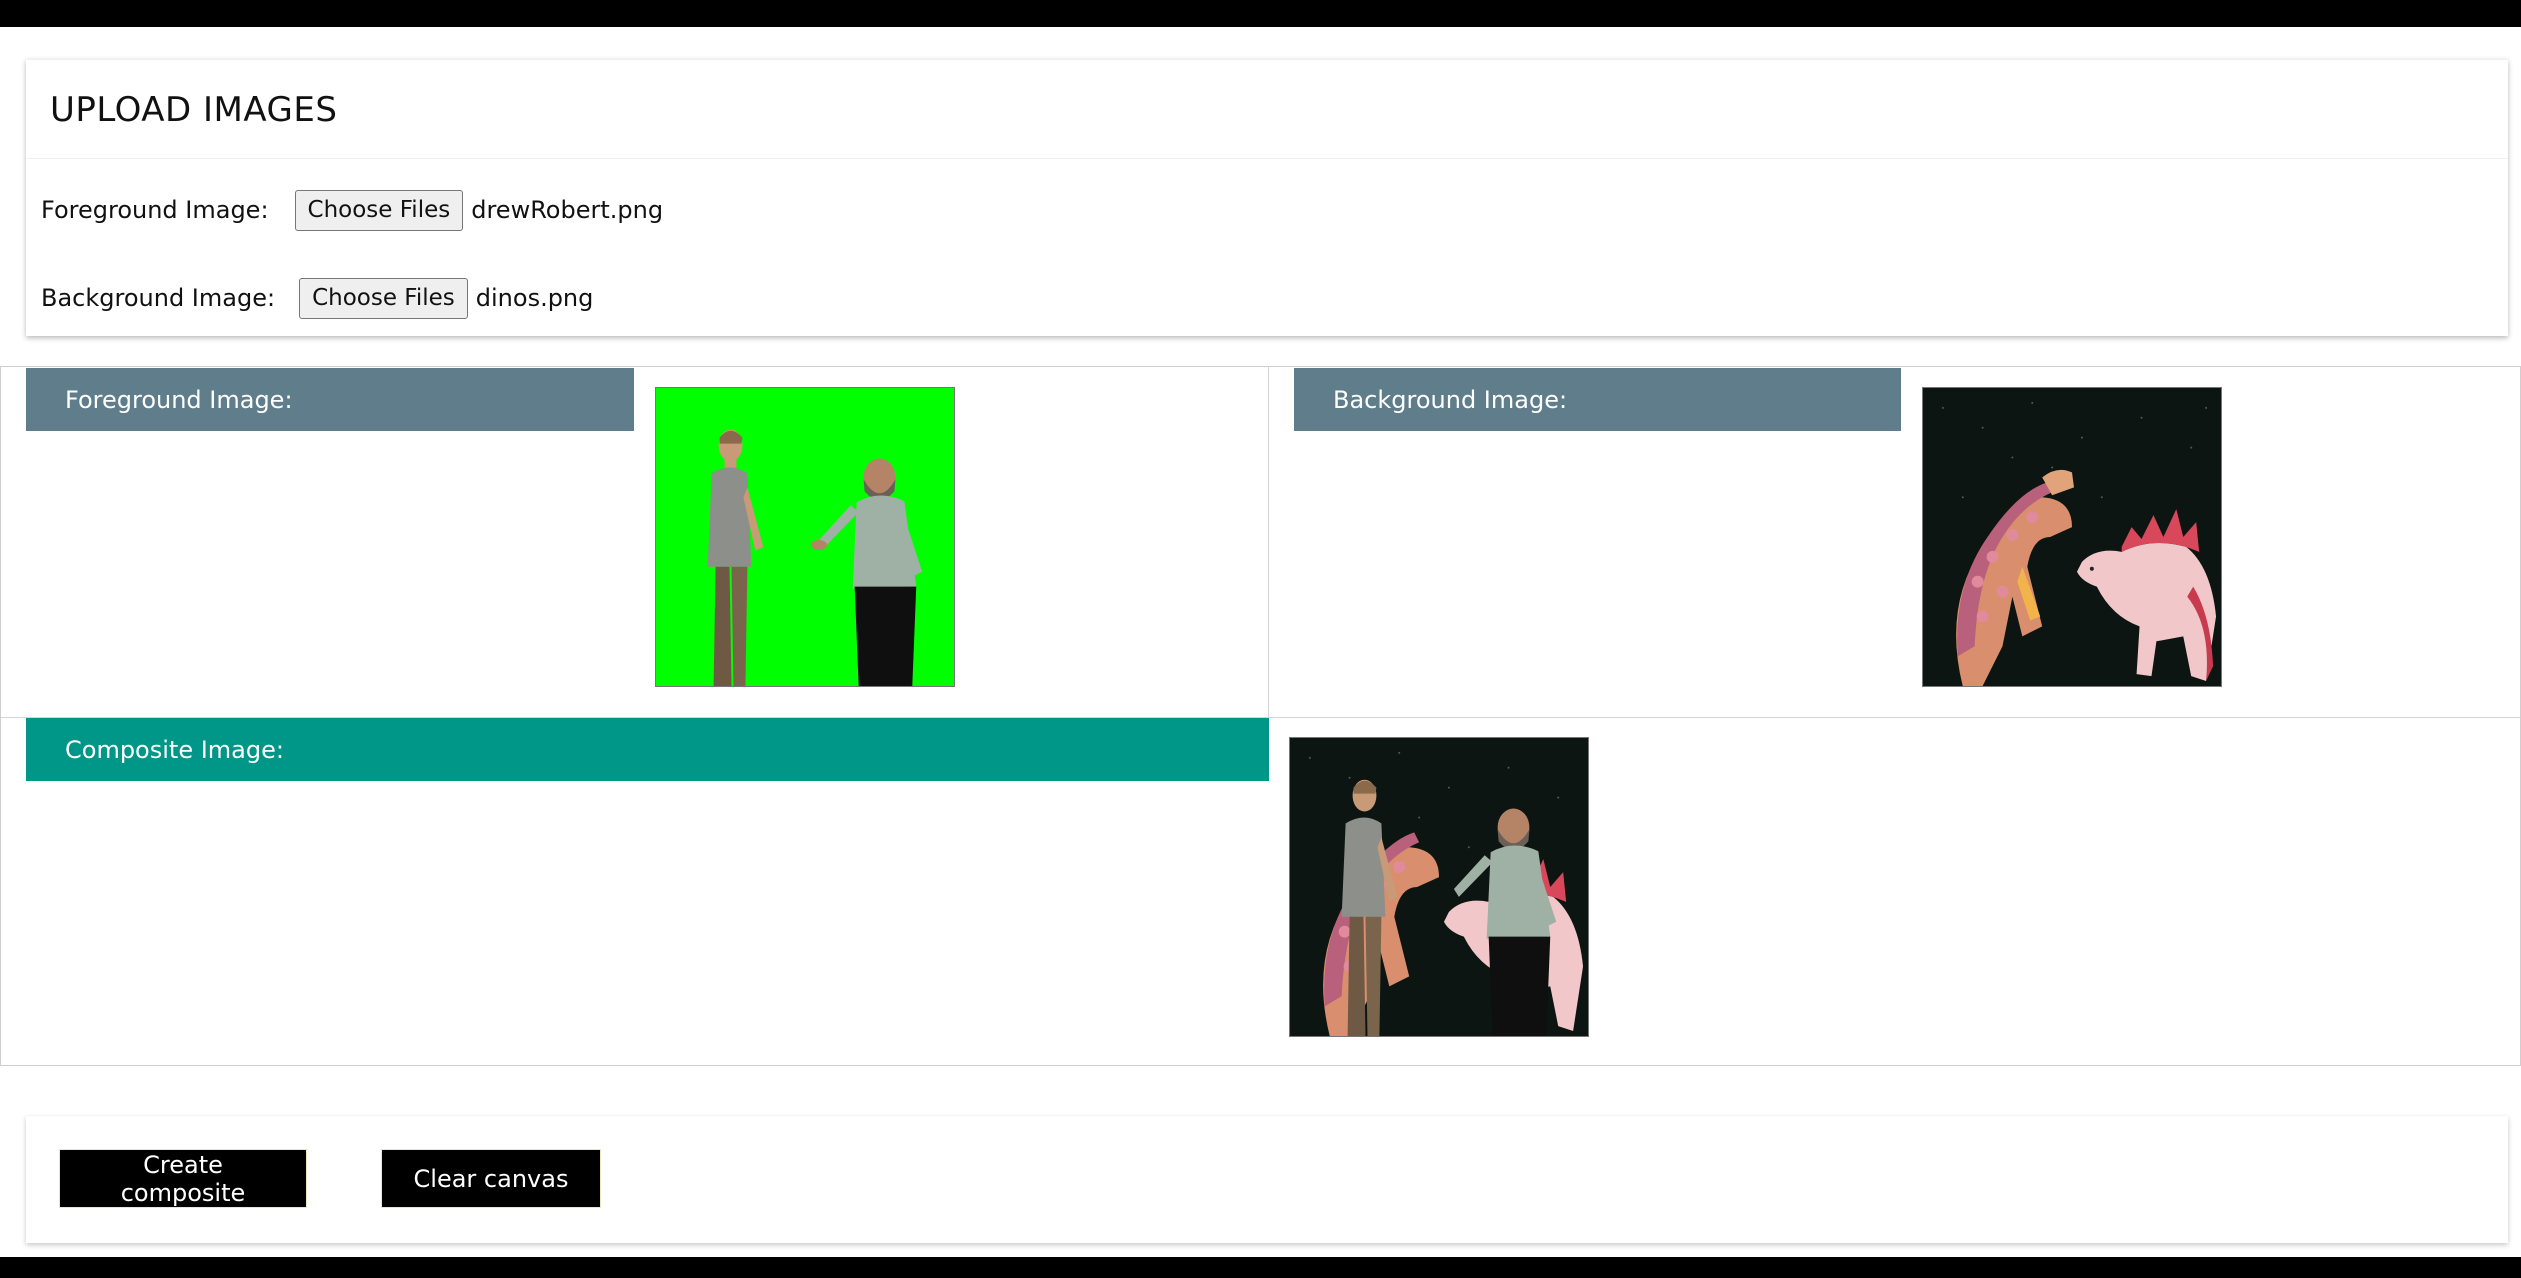 This screenshot has width=2521, height=1278. I want to click on background-file-row: Background Image: Choose Files dinos.png, so click(317, 298).